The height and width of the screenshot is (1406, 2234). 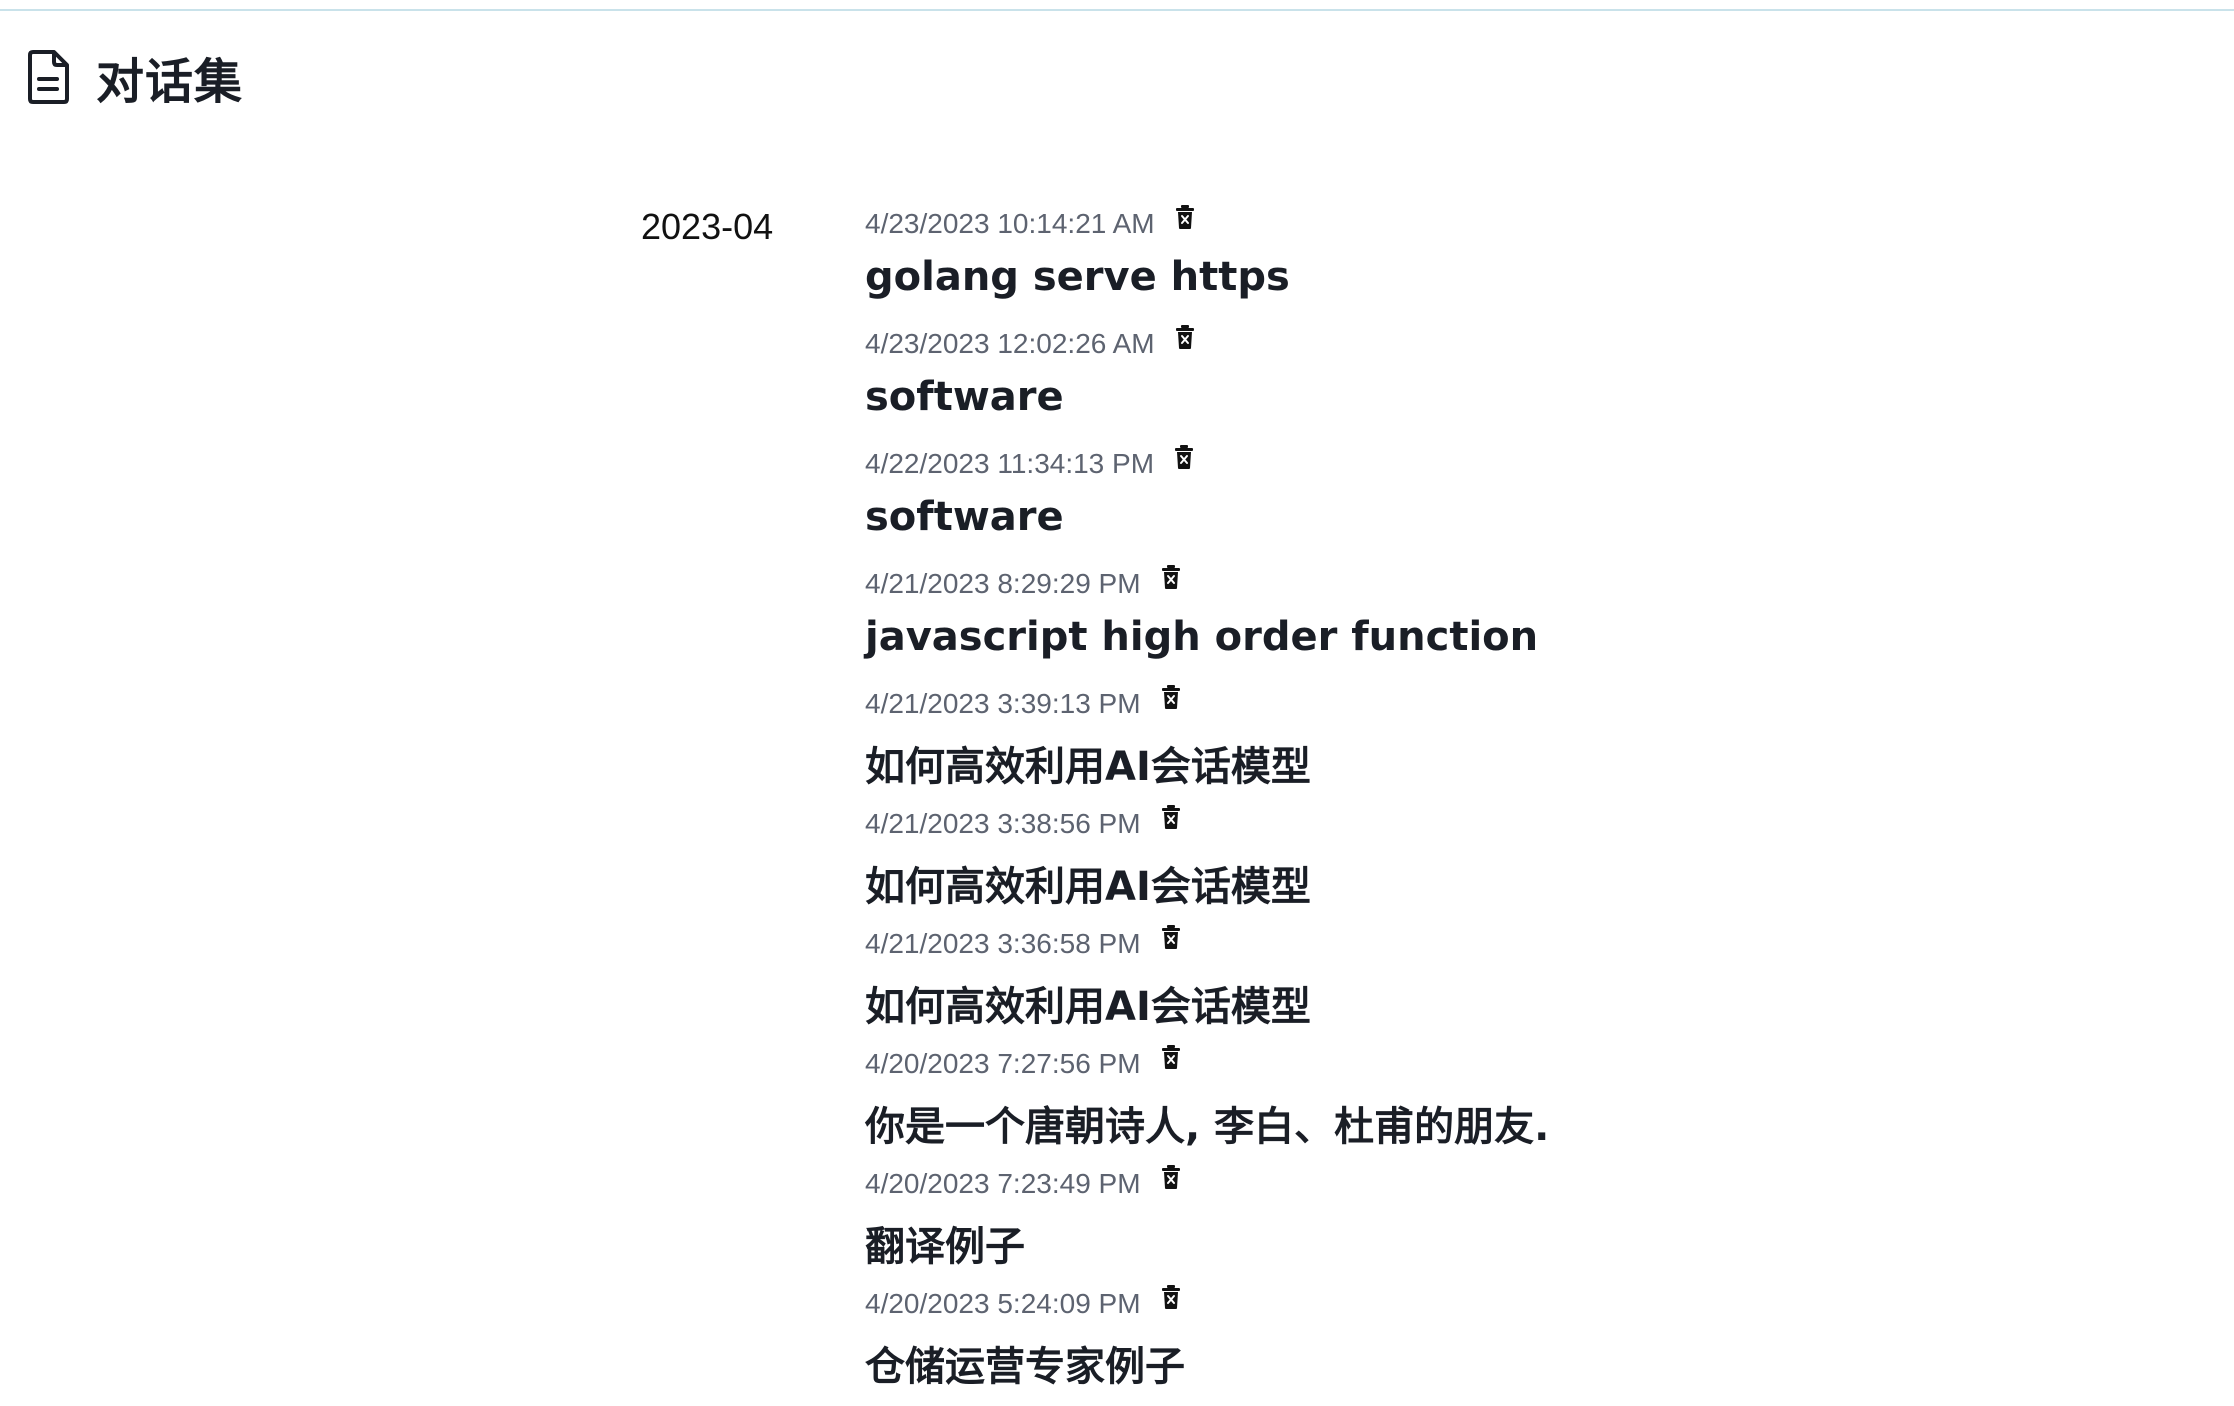 I want to click on page-header: 对话集, so click(x=133, y=77).